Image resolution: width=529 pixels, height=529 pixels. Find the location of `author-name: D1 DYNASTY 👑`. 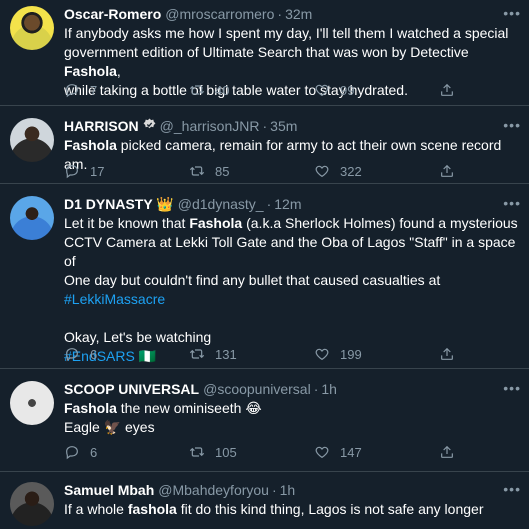

author-name: D1 DYNASTY 👑 is located at coordinates (119, 204).